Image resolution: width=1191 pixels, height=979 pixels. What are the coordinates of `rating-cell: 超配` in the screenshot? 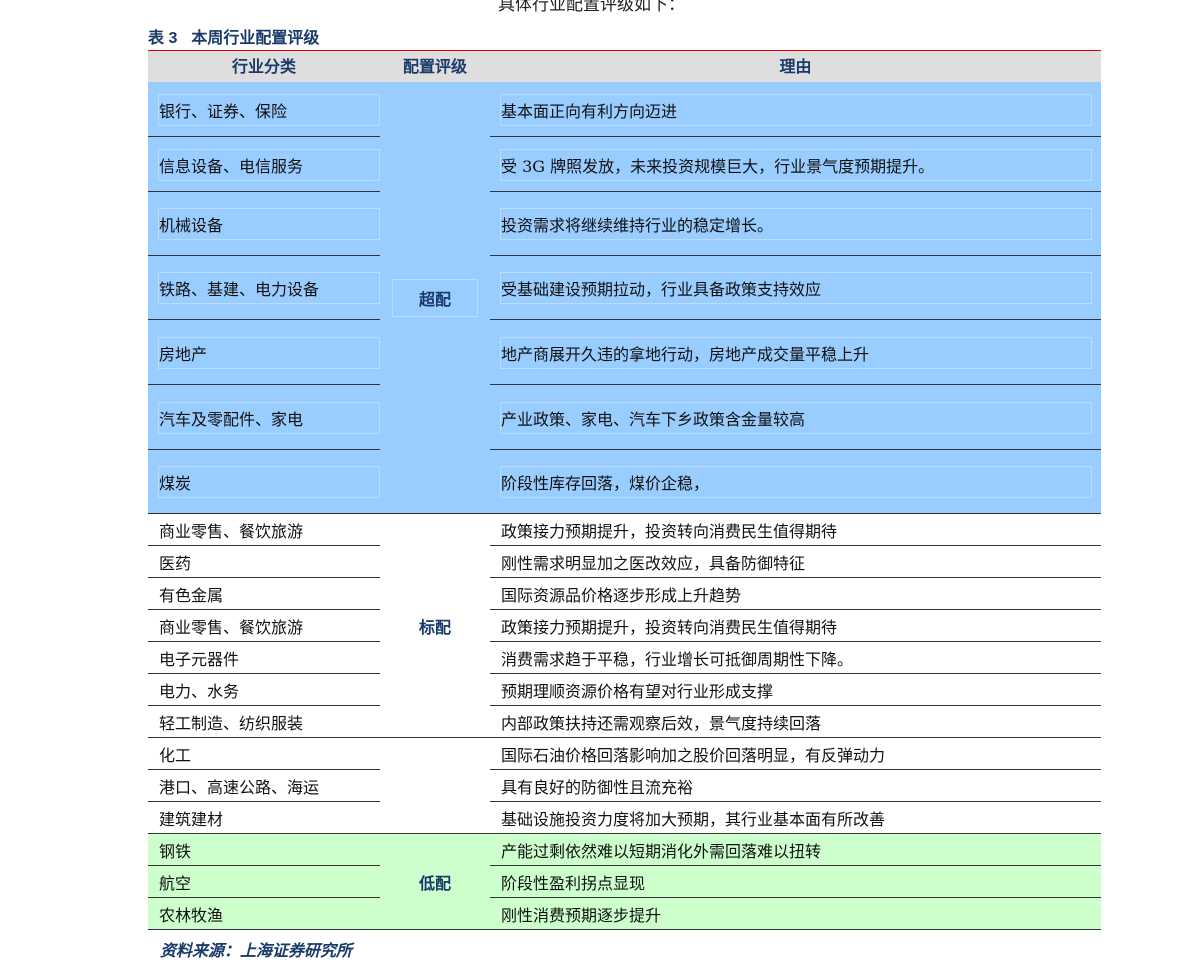 It's located at (435, 297).